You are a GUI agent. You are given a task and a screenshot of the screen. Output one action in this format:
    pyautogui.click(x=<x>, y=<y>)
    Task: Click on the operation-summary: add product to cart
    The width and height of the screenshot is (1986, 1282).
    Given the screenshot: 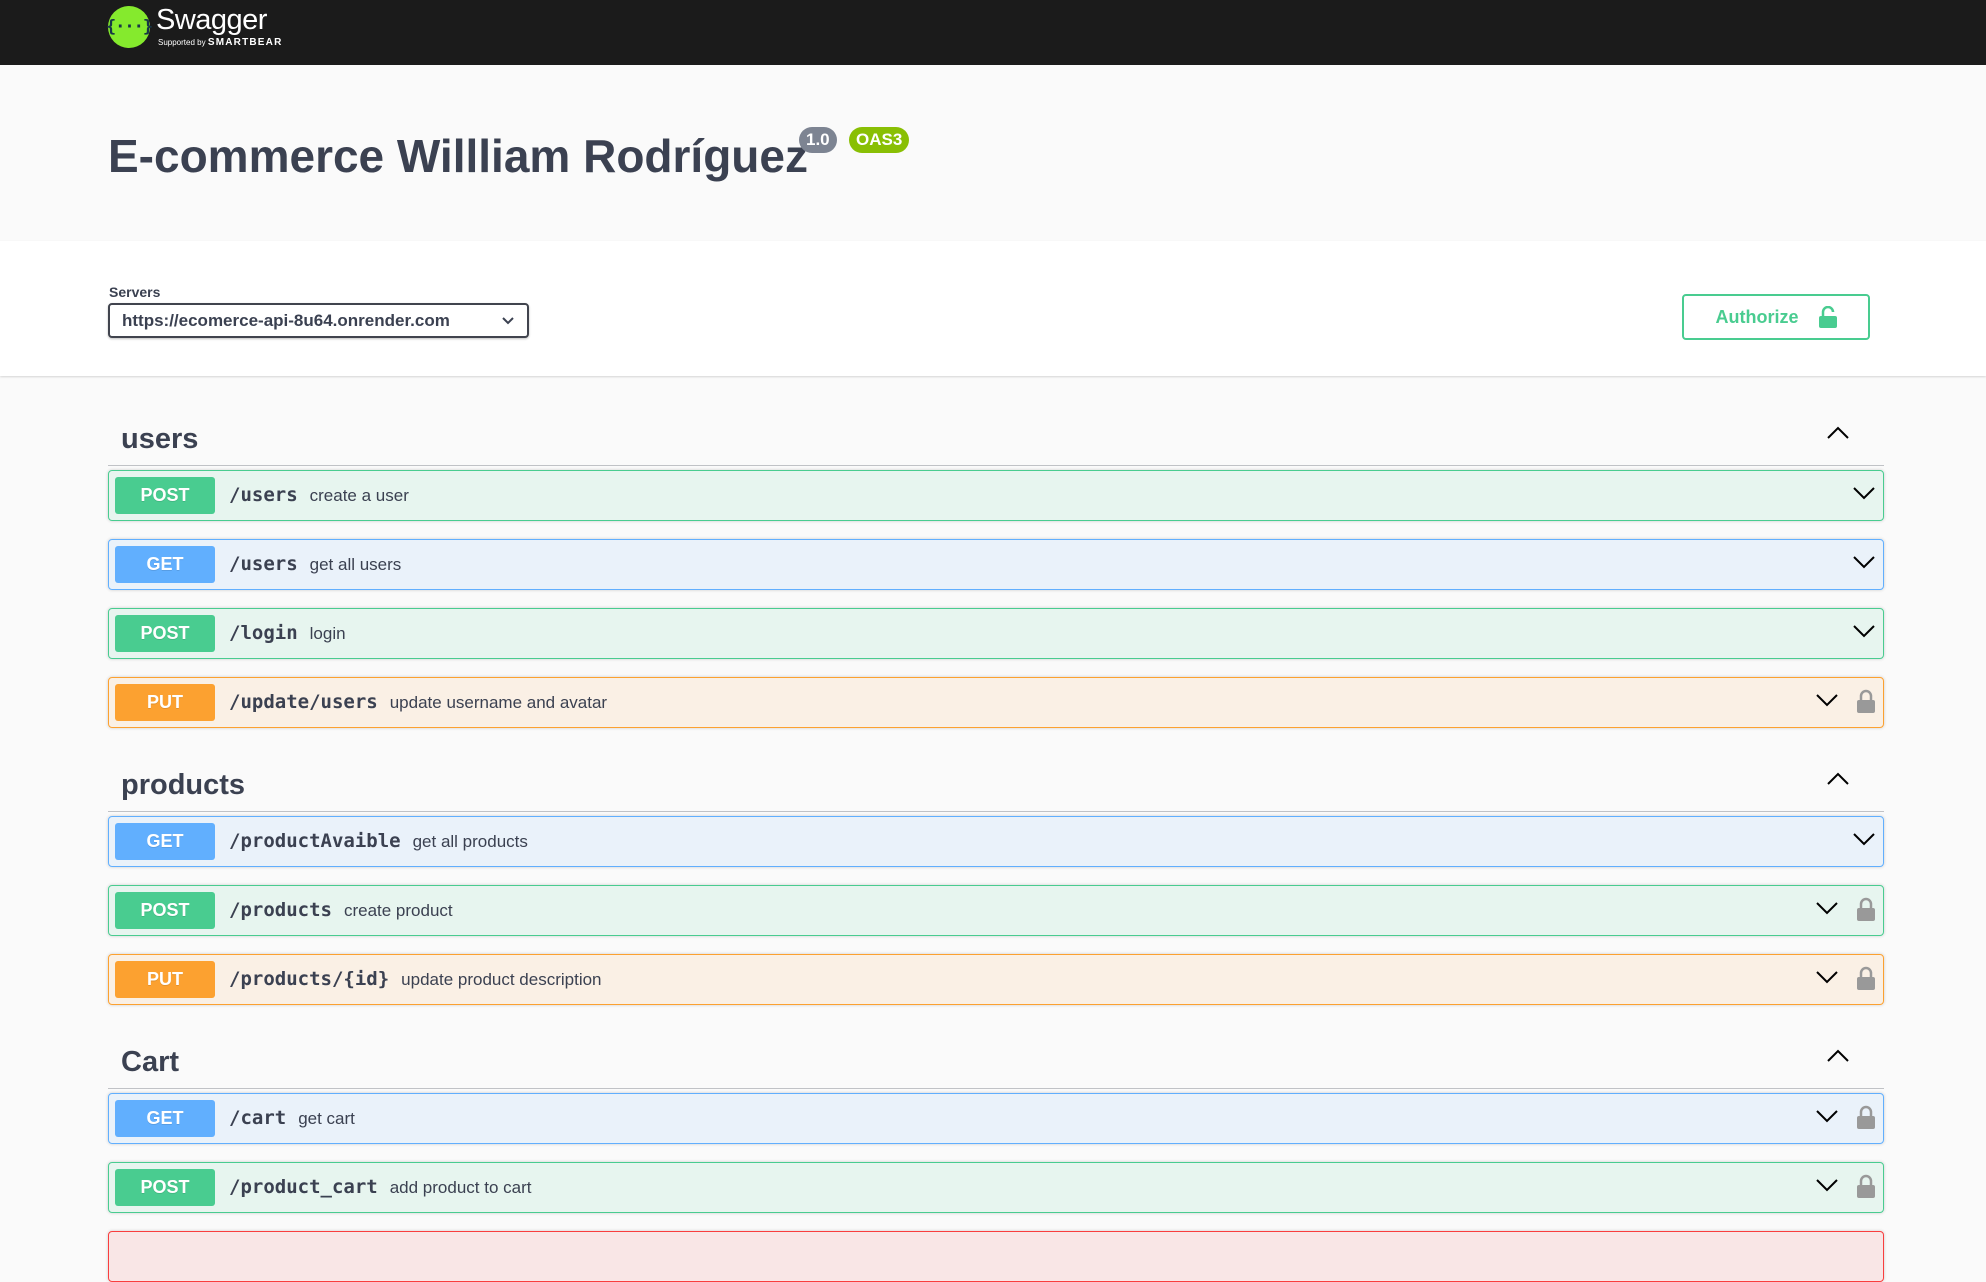 What is the action you would take?
    pyautogui.click(x=460, y=1187)
    